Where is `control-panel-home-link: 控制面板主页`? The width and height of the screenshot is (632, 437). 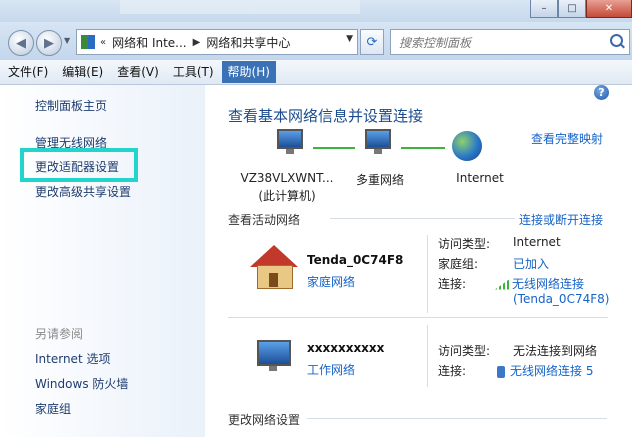
control-panel-home-link: 控制面板主页 is located at coordinates (71, 105).